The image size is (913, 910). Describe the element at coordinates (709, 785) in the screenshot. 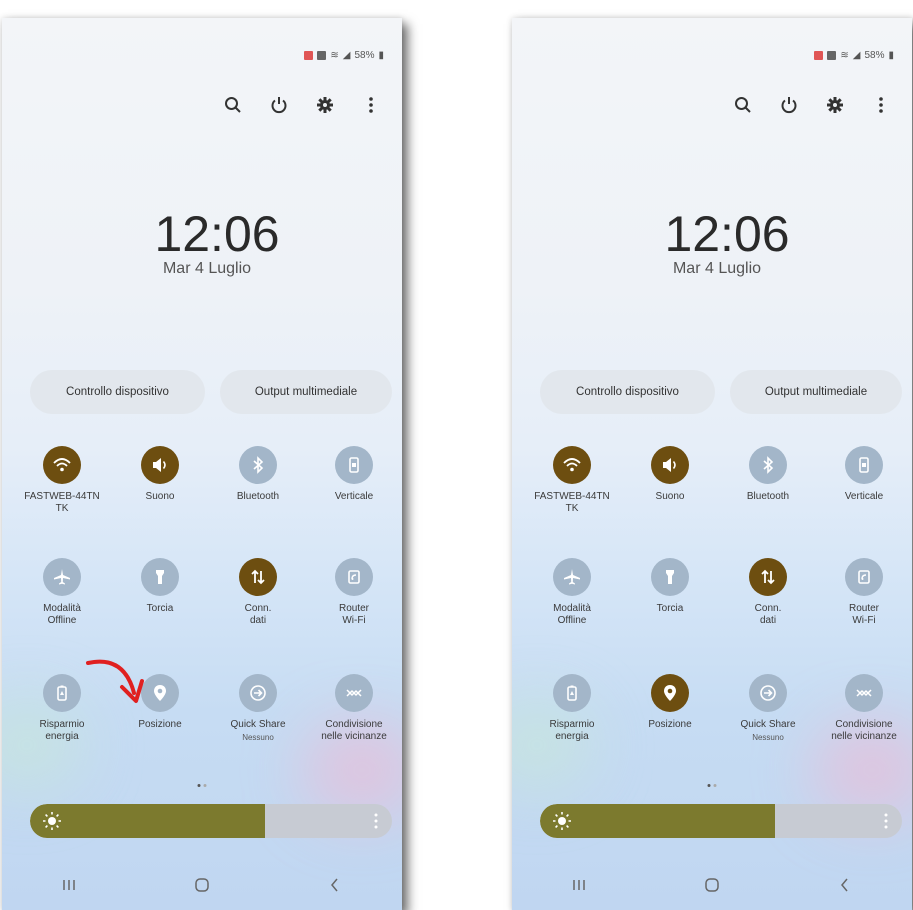

I see `page-dot-active` at that location.